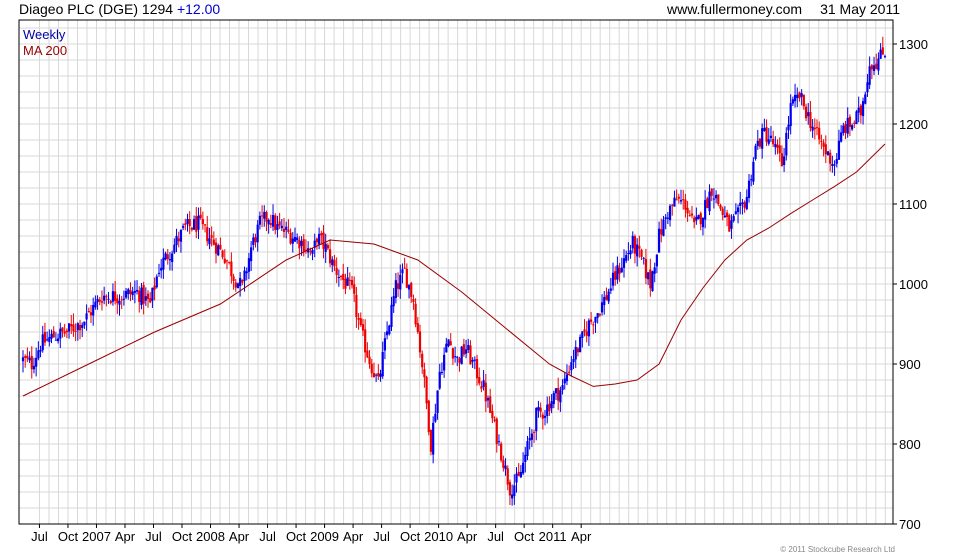  Describe the element at coordinates (837, 549) in the screenshot. I see `copyright: © 2011 Stockcube Research Ltd` at that location.